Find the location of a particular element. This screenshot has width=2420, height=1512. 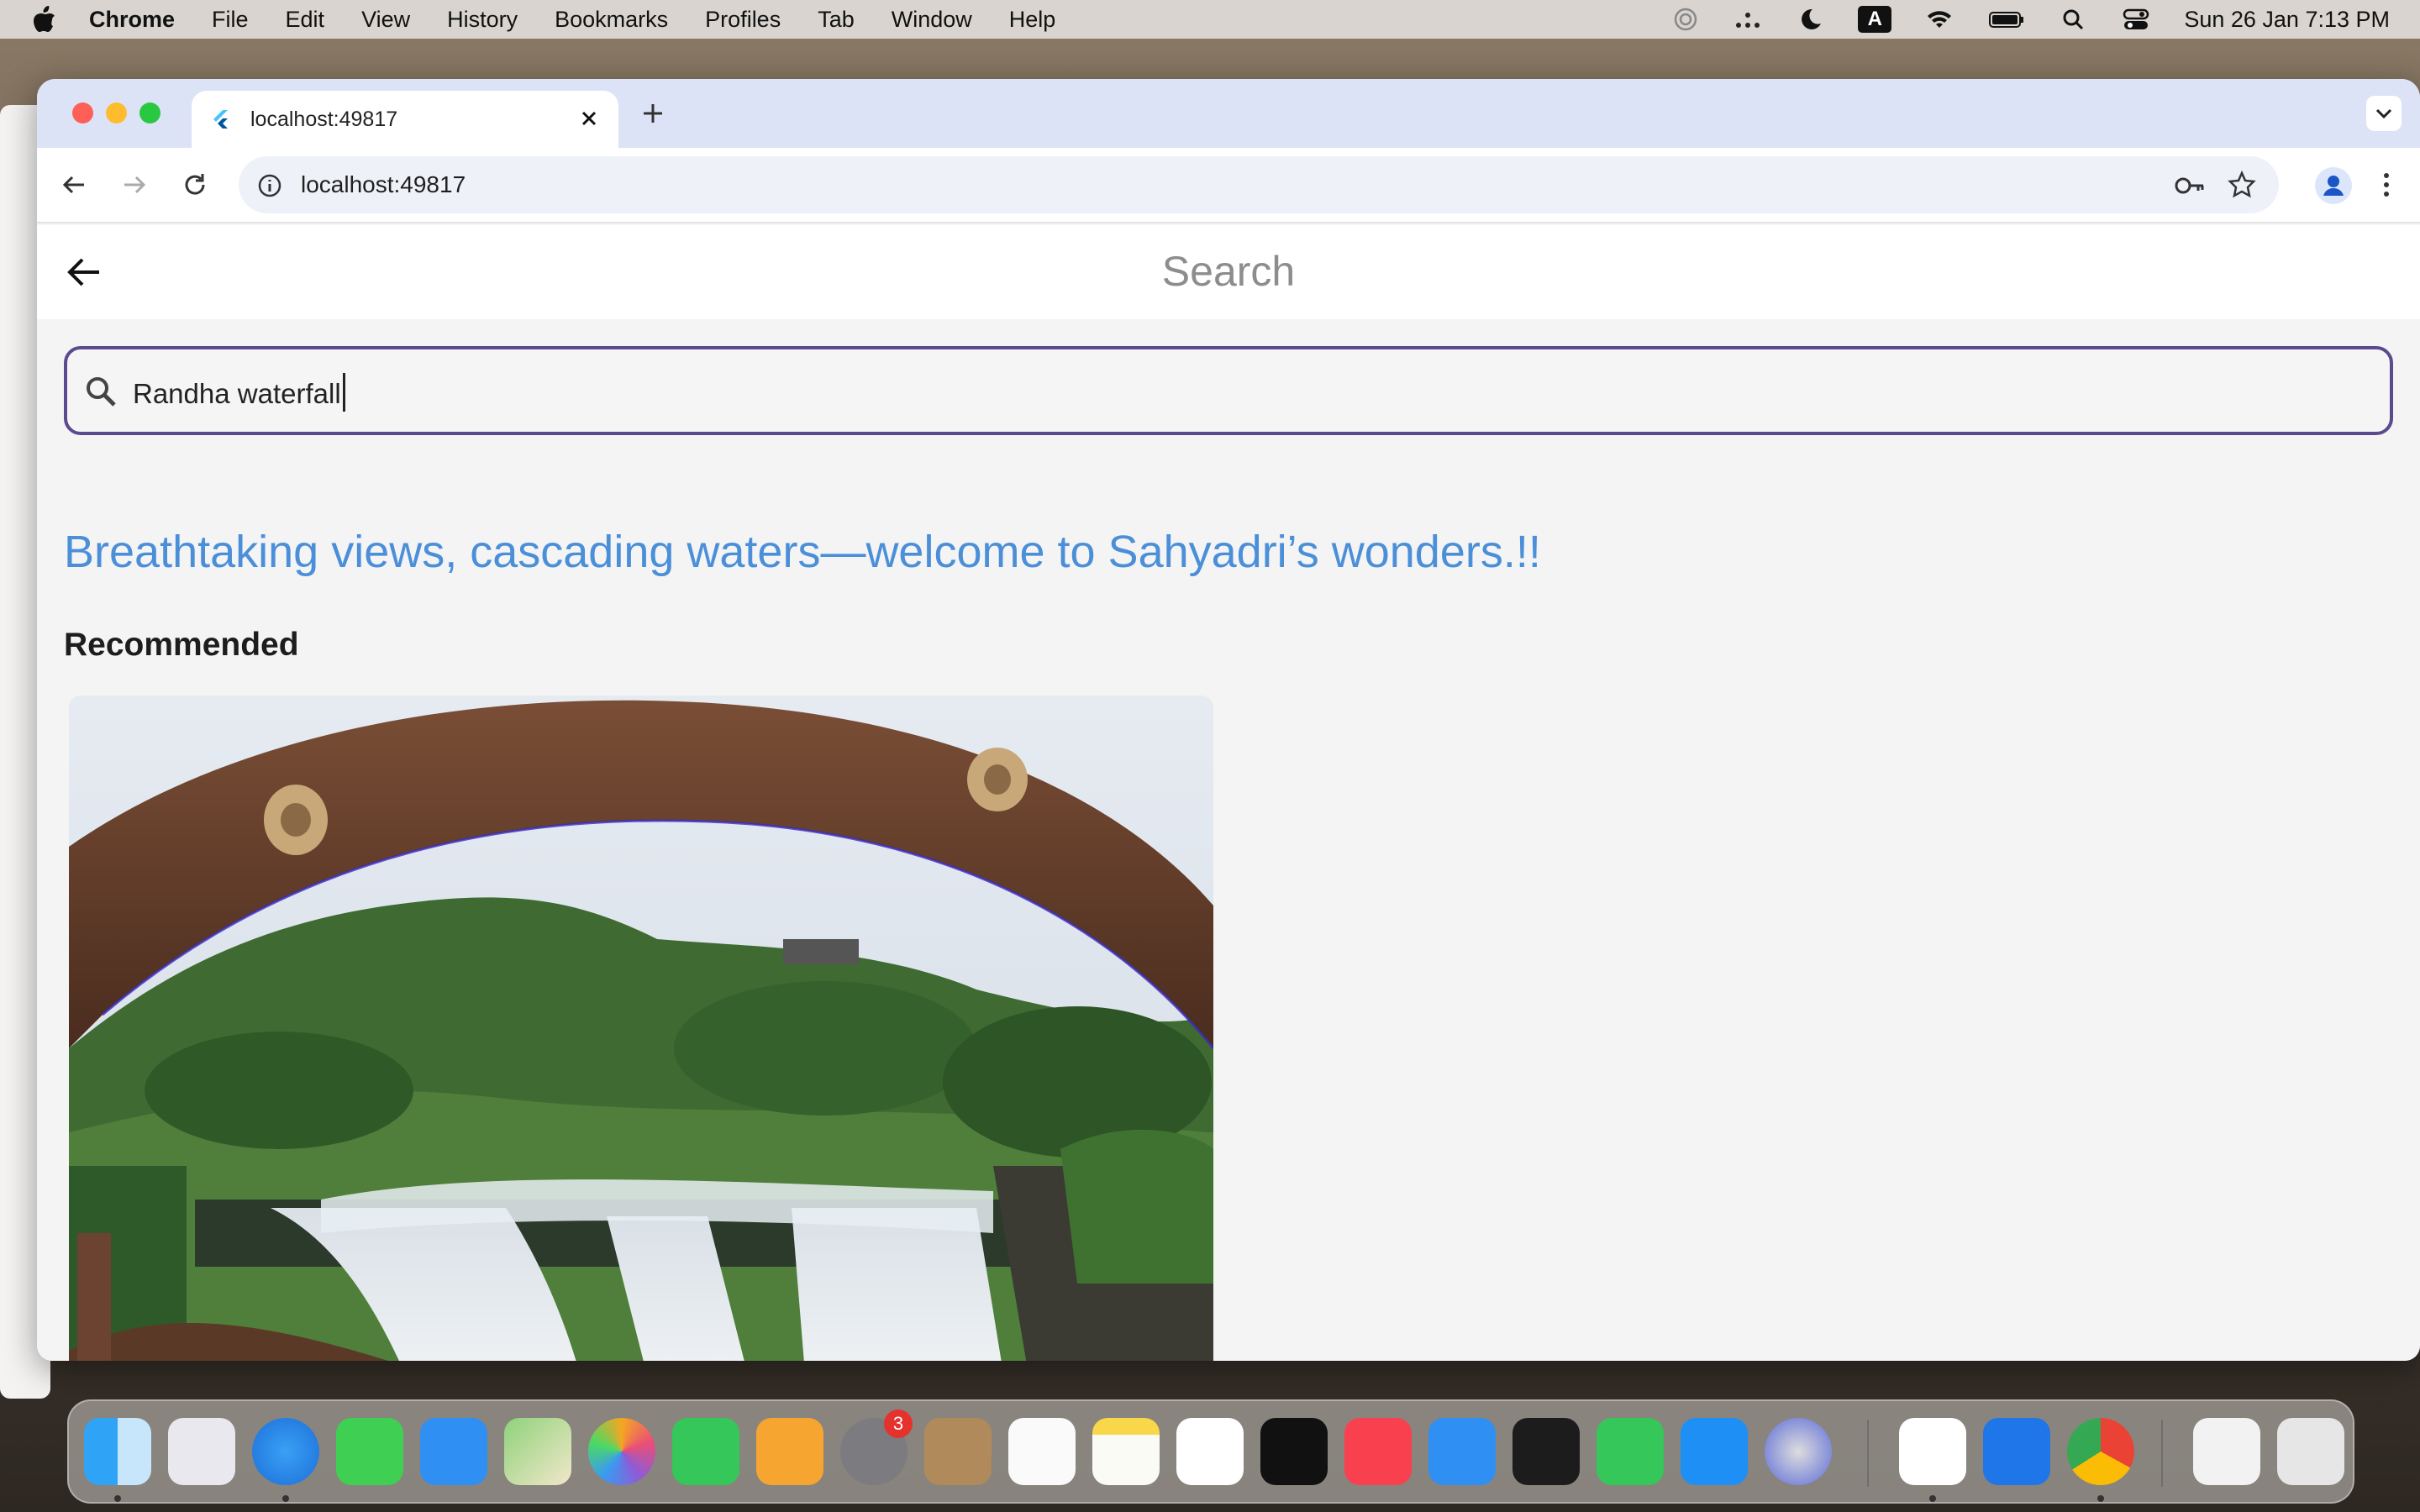

browser-toolbar: localhost:49817 is located at coordinates (1228, 185).